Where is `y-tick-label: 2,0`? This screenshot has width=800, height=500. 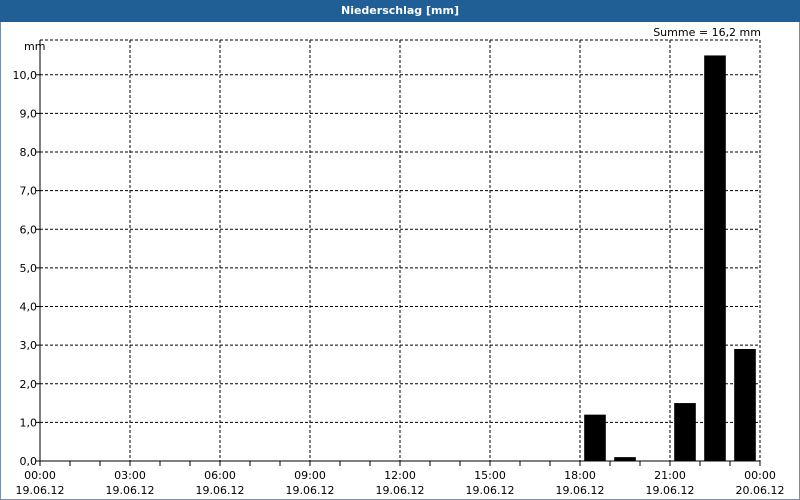 y-tick-label: 2,0 is located at coordinates (29, 384).